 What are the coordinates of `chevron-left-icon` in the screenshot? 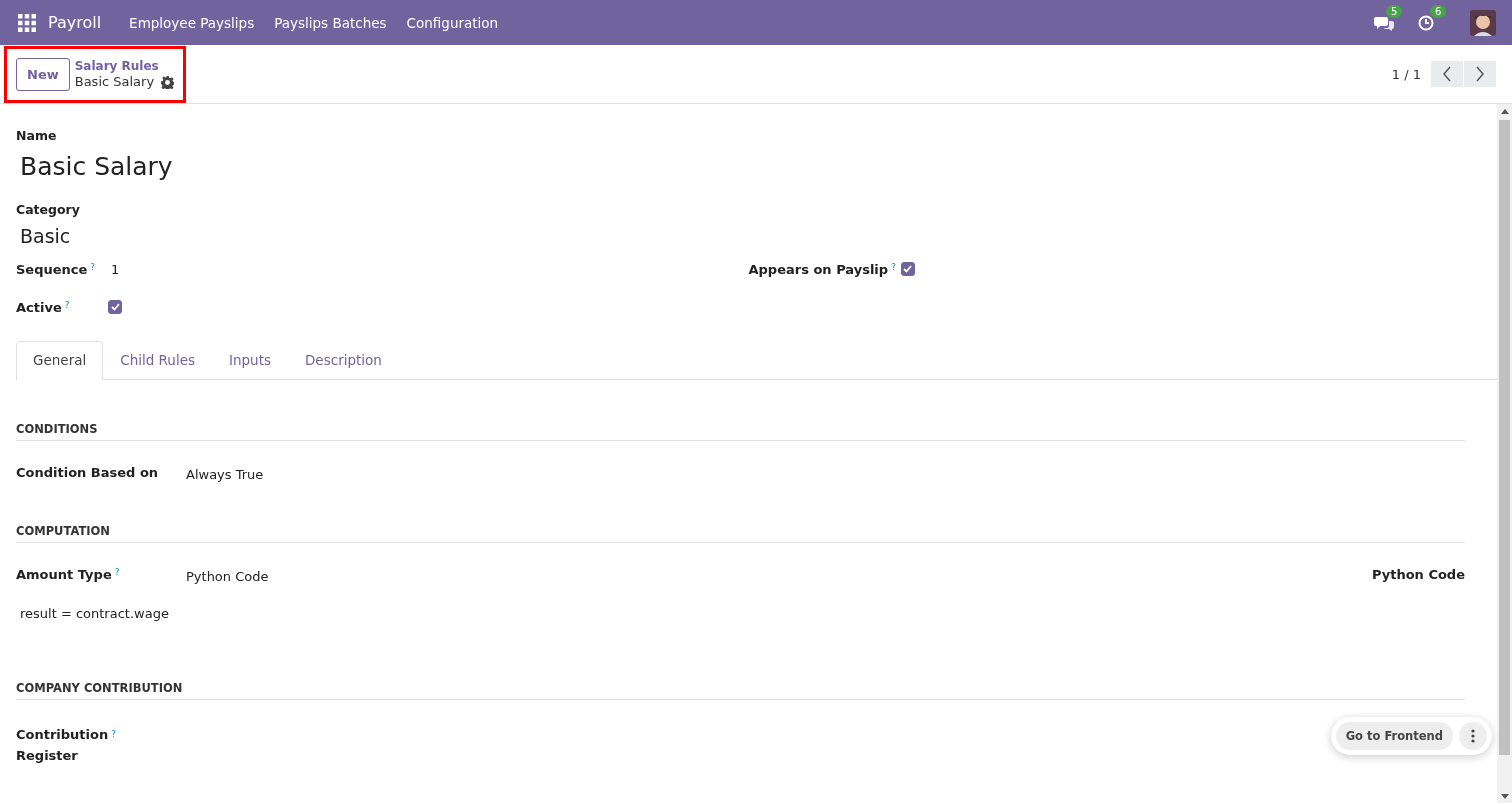 It's located at (1447, 74).